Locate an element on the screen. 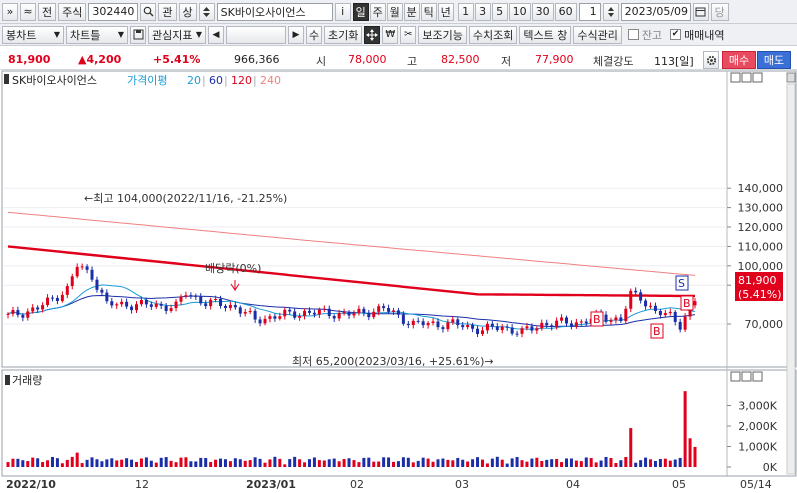 This screenshot has width=797, height=493. stepper-icon is located at coordinates (206, 11).